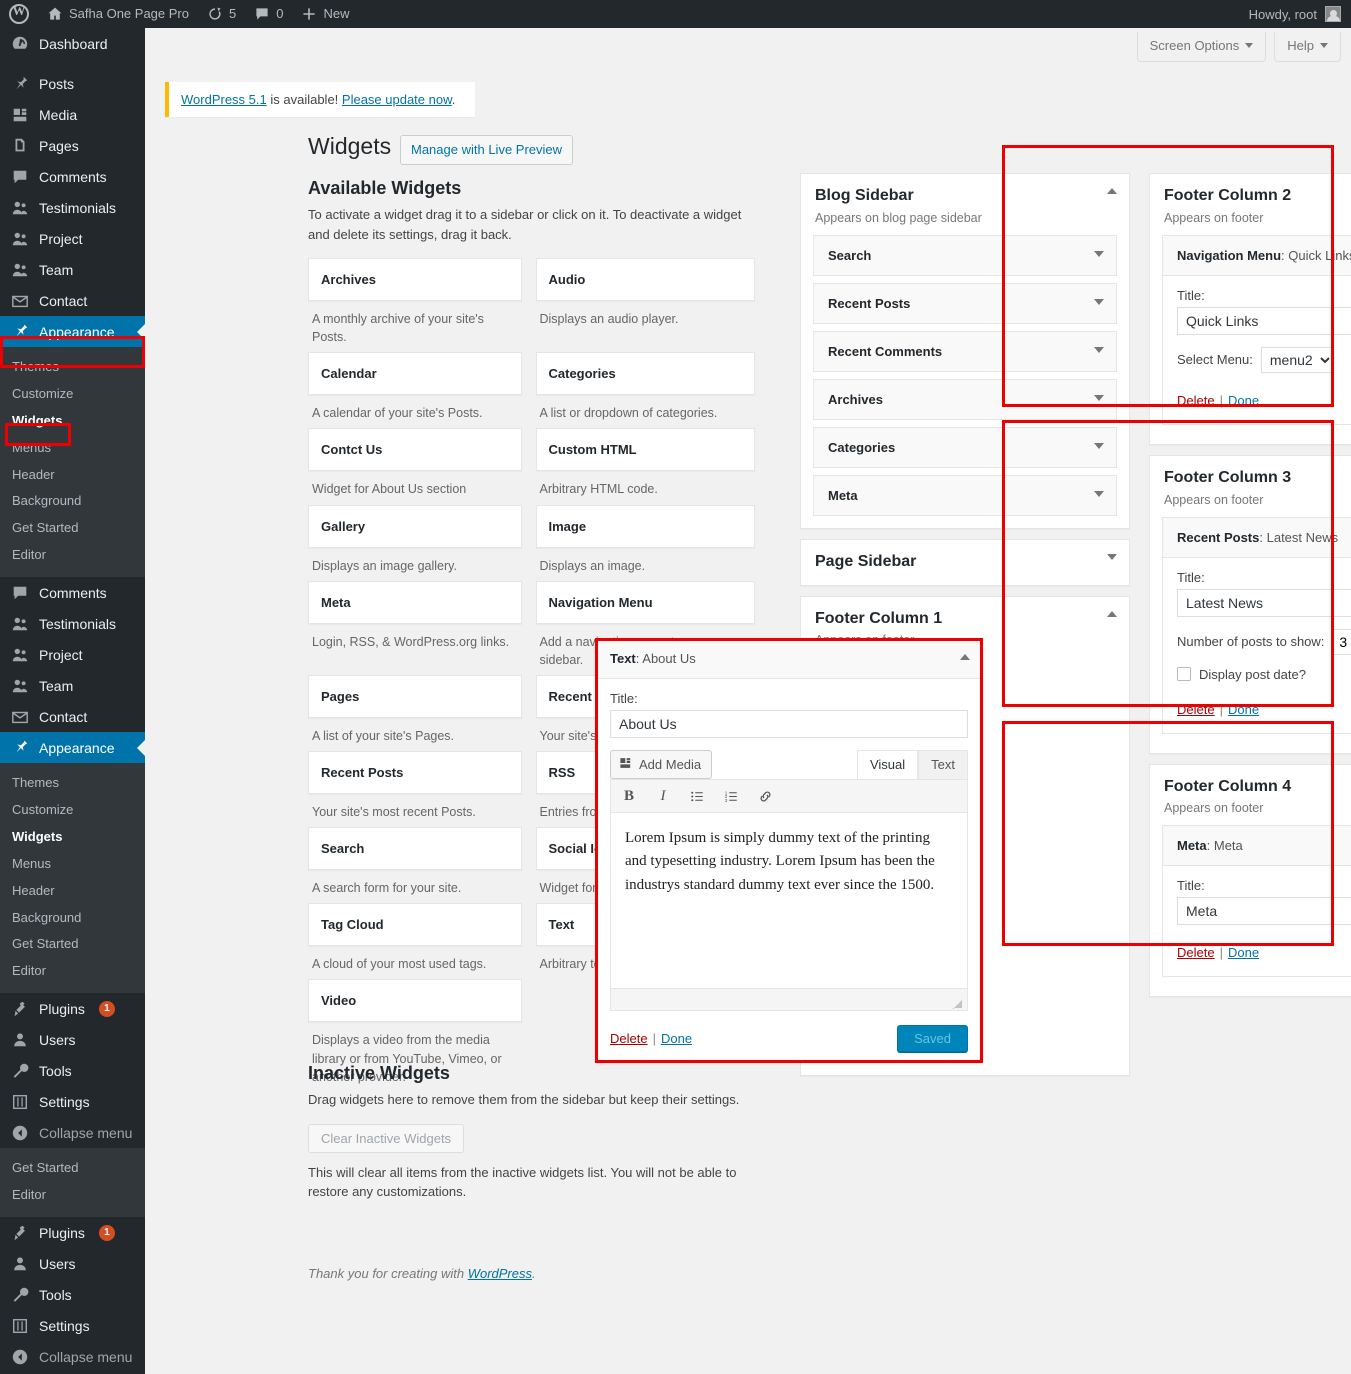  Describe the element at coordinates (72, 475) in the screenshot. I see `sidebar-subitem-header: Header` at that location.